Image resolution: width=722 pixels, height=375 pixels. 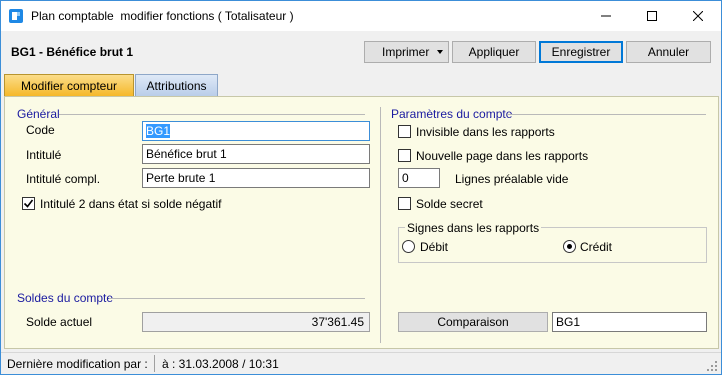 I want to click on secret-balance-checkbox, so click(x=404, y=203).